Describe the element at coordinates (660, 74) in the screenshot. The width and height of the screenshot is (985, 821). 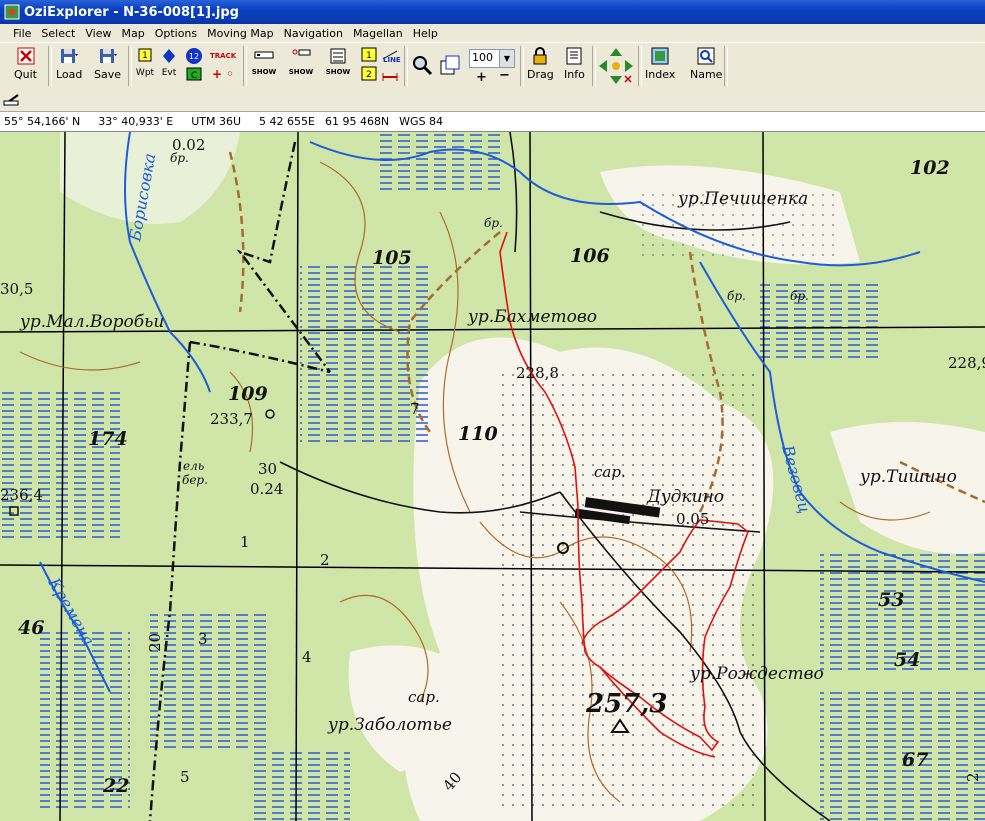
I see `index-label: Index` at that location.